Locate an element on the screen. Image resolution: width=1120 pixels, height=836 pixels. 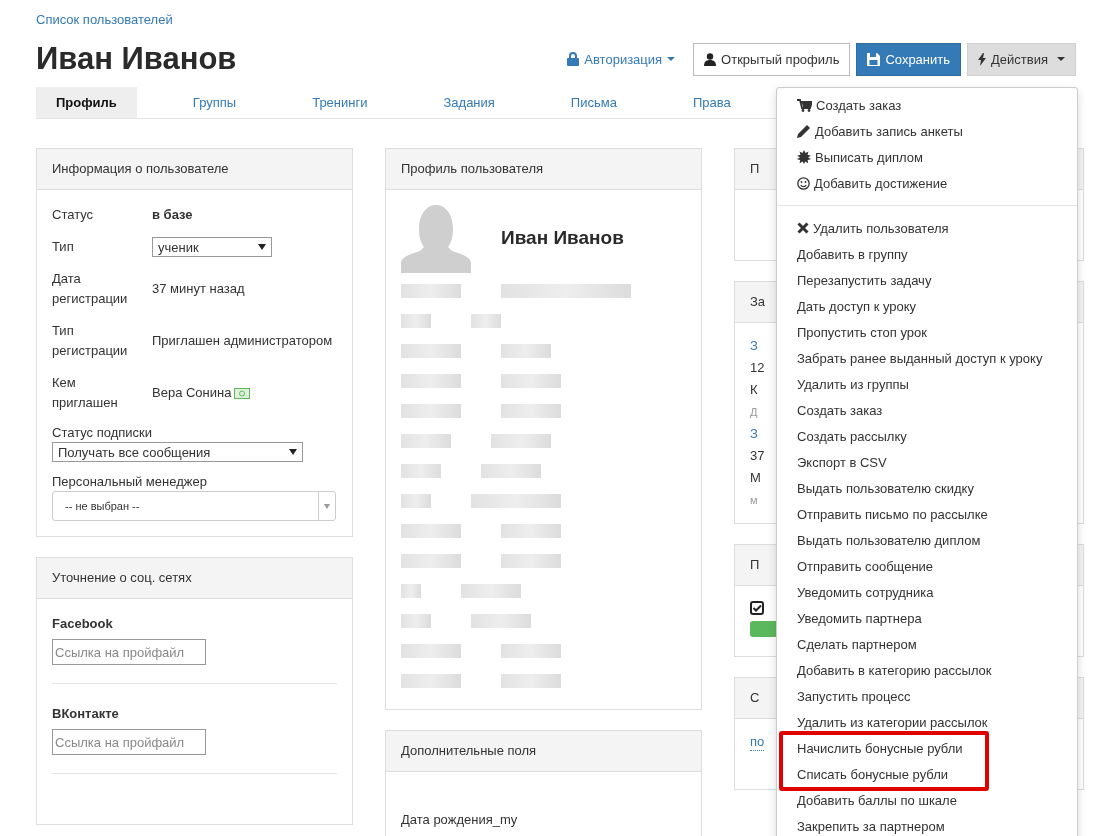
panel-heading: Дополнительные поля is located at coordinates (543, 751).